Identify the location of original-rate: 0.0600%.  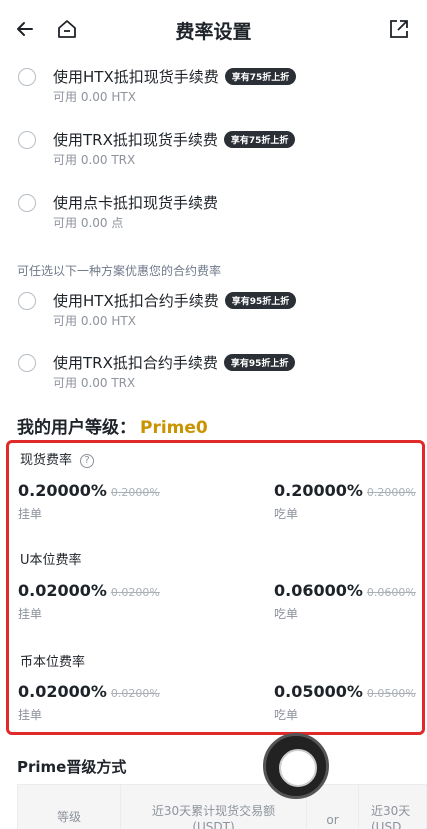
(391, 592).